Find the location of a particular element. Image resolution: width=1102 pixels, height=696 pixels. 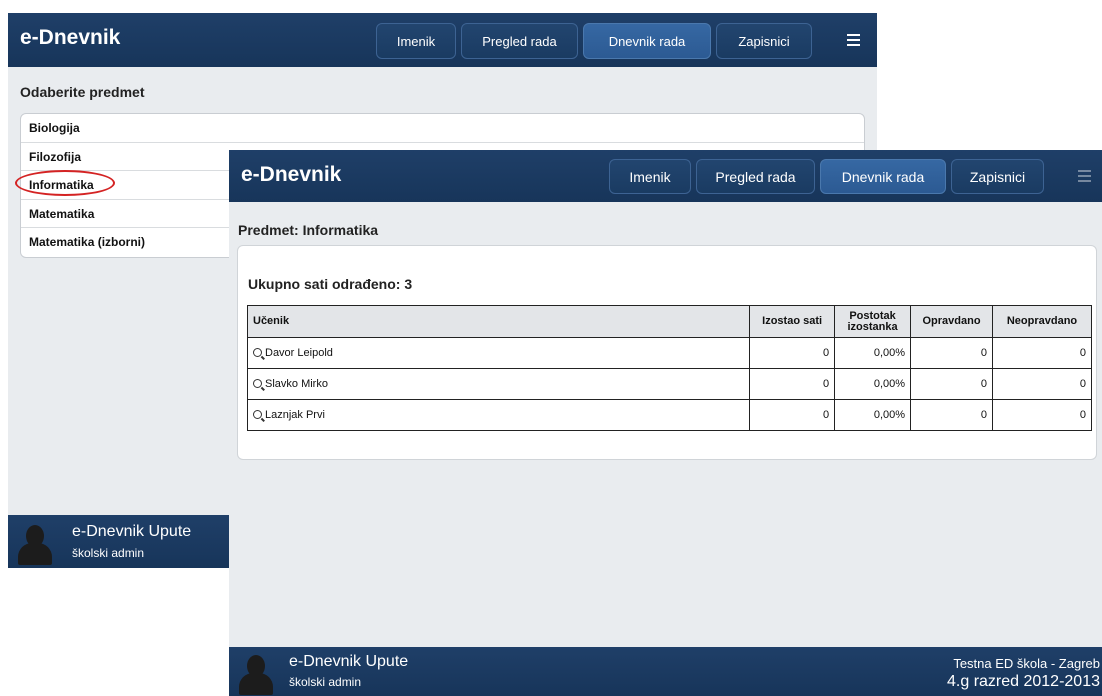

column-header-postotak: Postotak izostanka is located at coordinates (873, 321).